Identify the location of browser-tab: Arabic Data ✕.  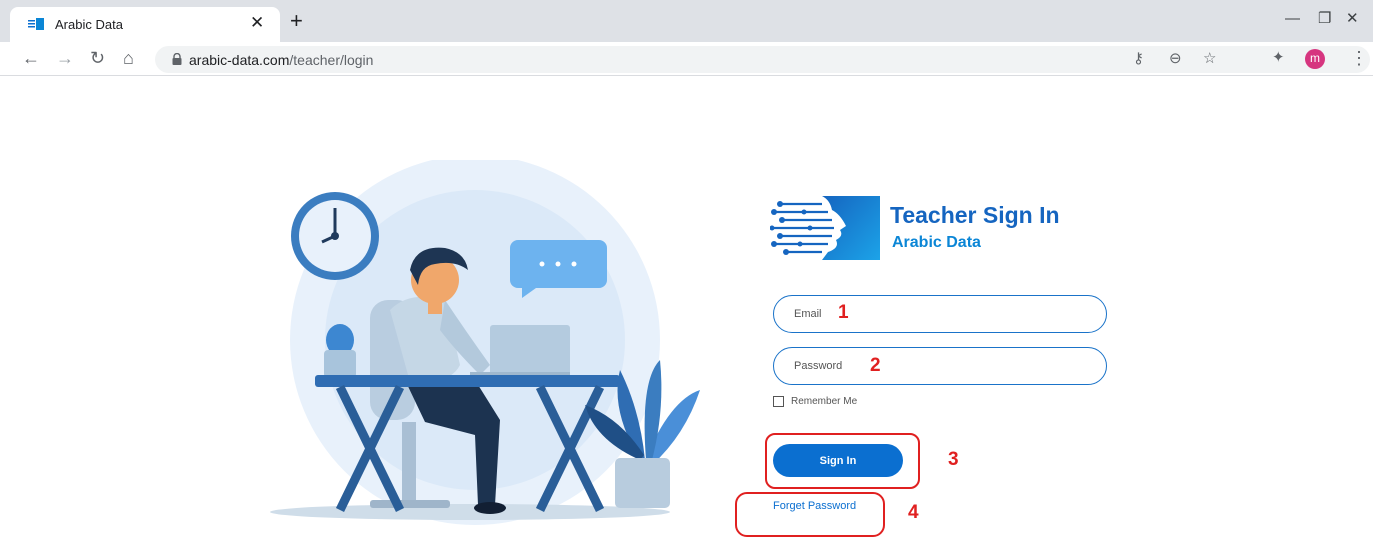
(145, 24).